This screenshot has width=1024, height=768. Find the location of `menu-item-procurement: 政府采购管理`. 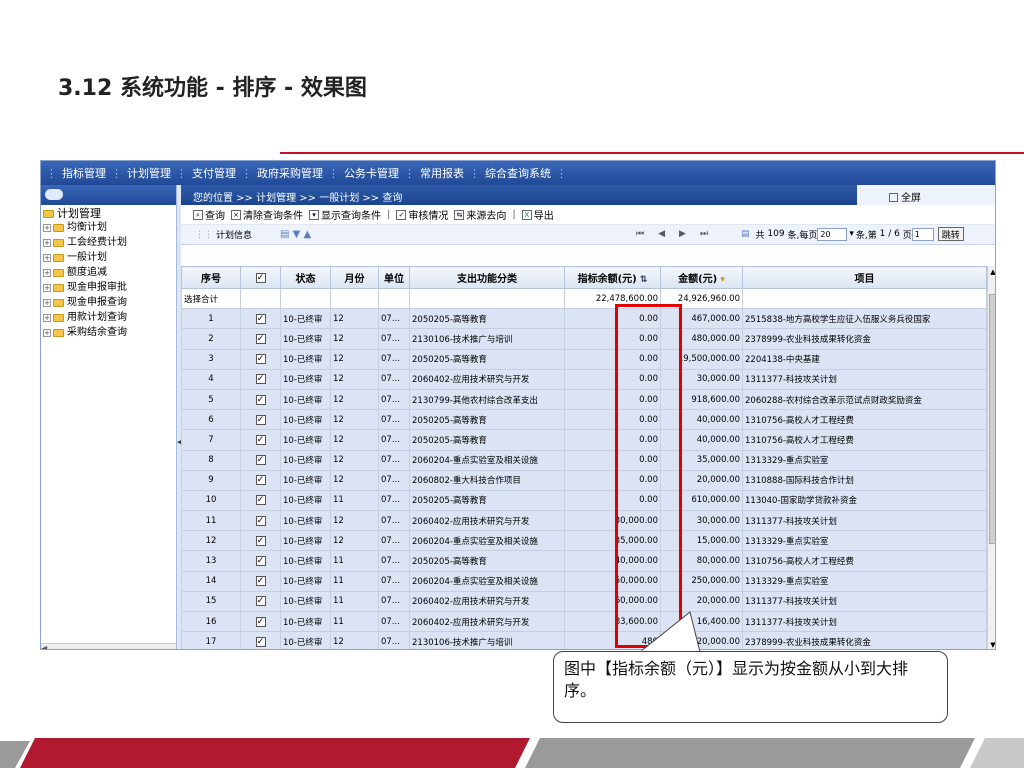

menu-item-procurement: 政府采购管理 is located at coordinates (290, 173).